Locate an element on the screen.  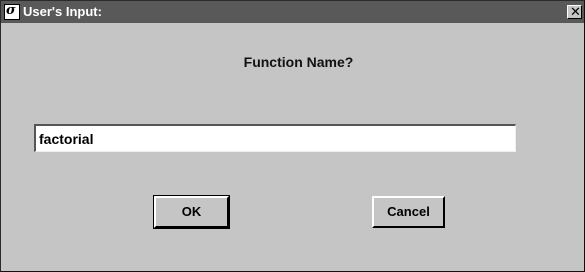
close-icon: ✕ is located at coordinates (575, 11).